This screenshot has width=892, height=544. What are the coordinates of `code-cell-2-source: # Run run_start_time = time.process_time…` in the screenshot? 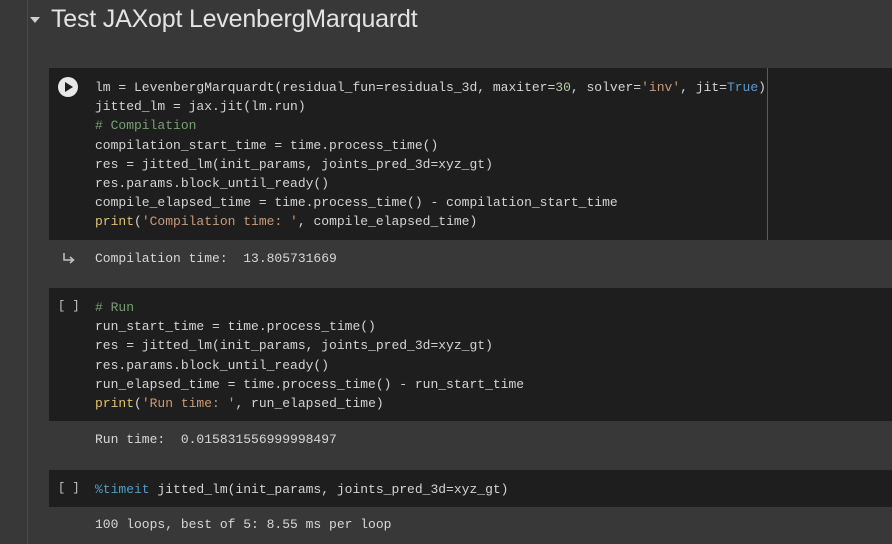 It's located at (309, 355).